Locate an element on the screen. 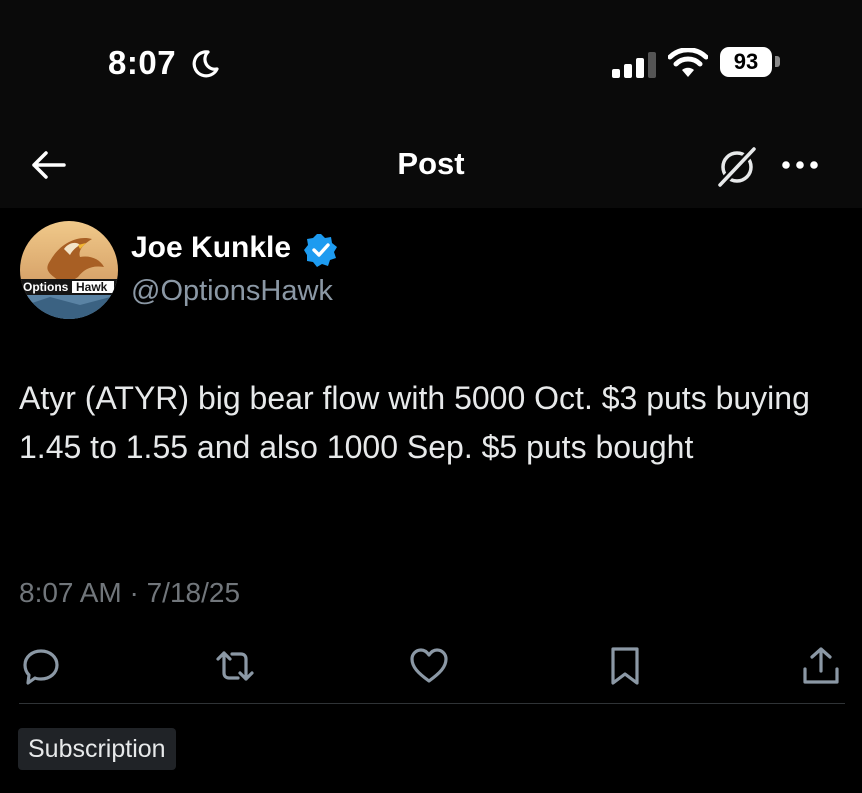  verified-badge-icon is located at coordinates (320, 250).